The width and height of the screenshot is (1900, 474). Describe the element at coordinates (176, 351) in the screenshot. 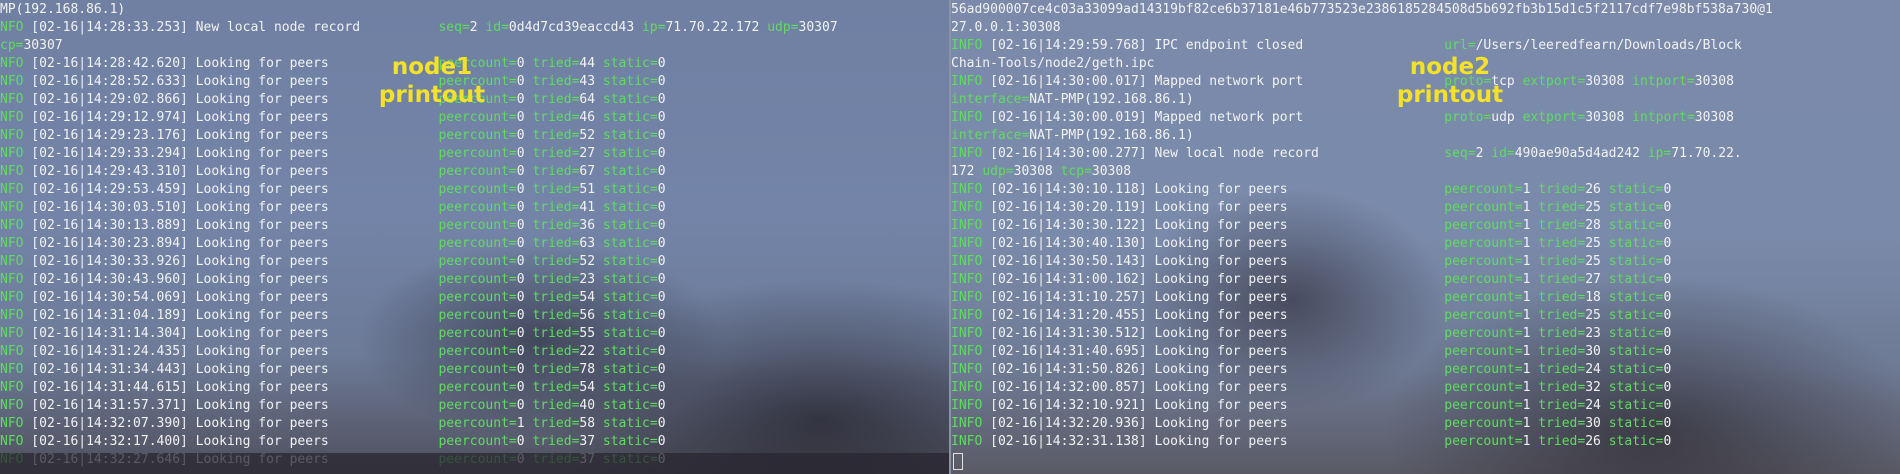

I see `log-message: [02-16|14:31:24.435] Looking for peers` at that location.